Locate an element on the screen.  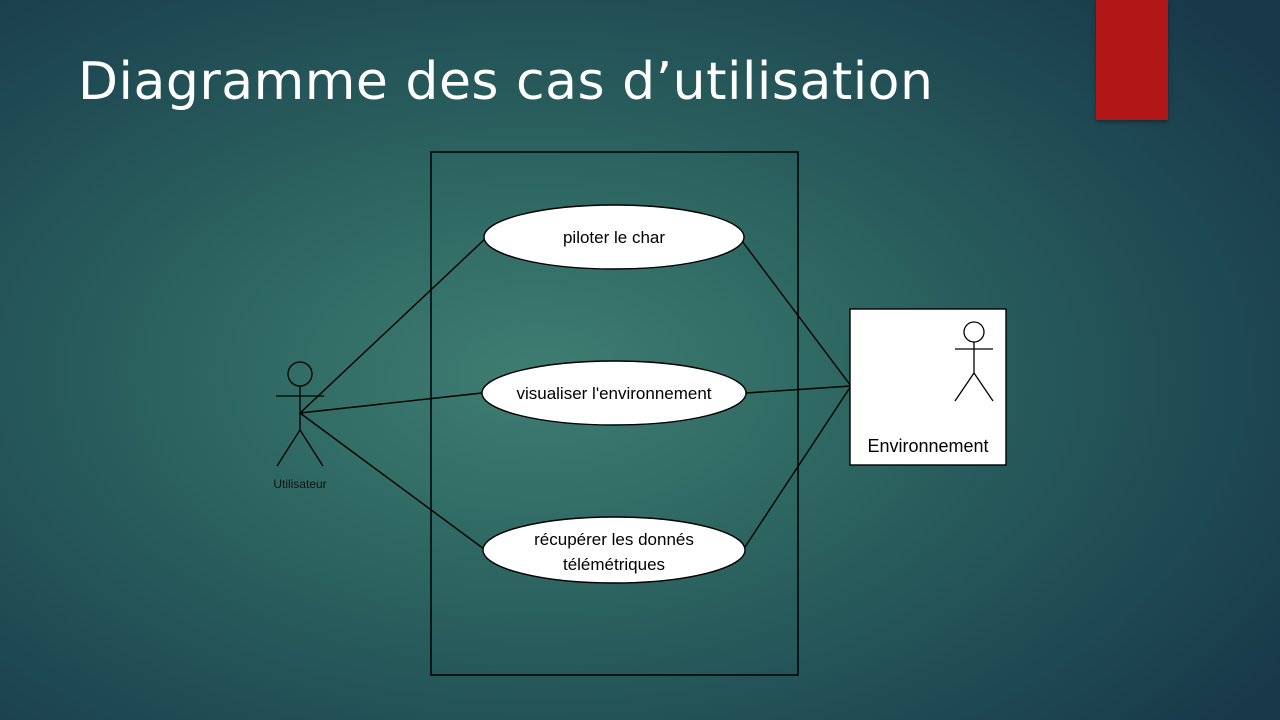
stick-figure-icon is located at coordinates (300, 414).